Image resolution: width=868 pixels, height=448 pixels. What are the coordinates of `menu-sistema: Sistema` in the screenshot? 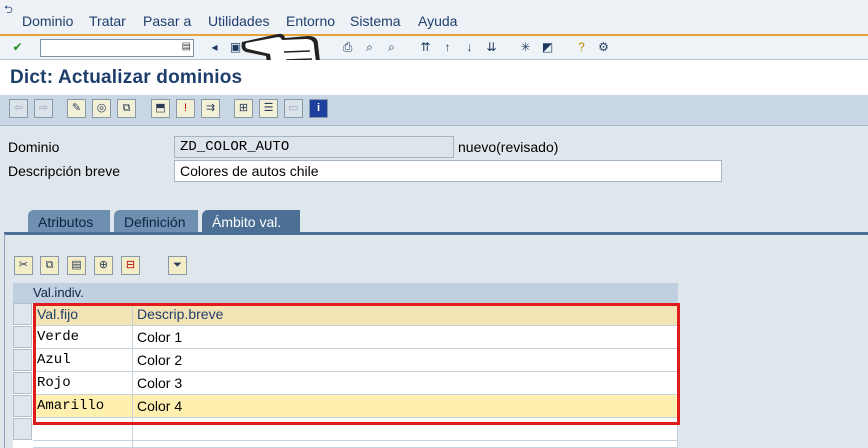 It's located at (375, 21).